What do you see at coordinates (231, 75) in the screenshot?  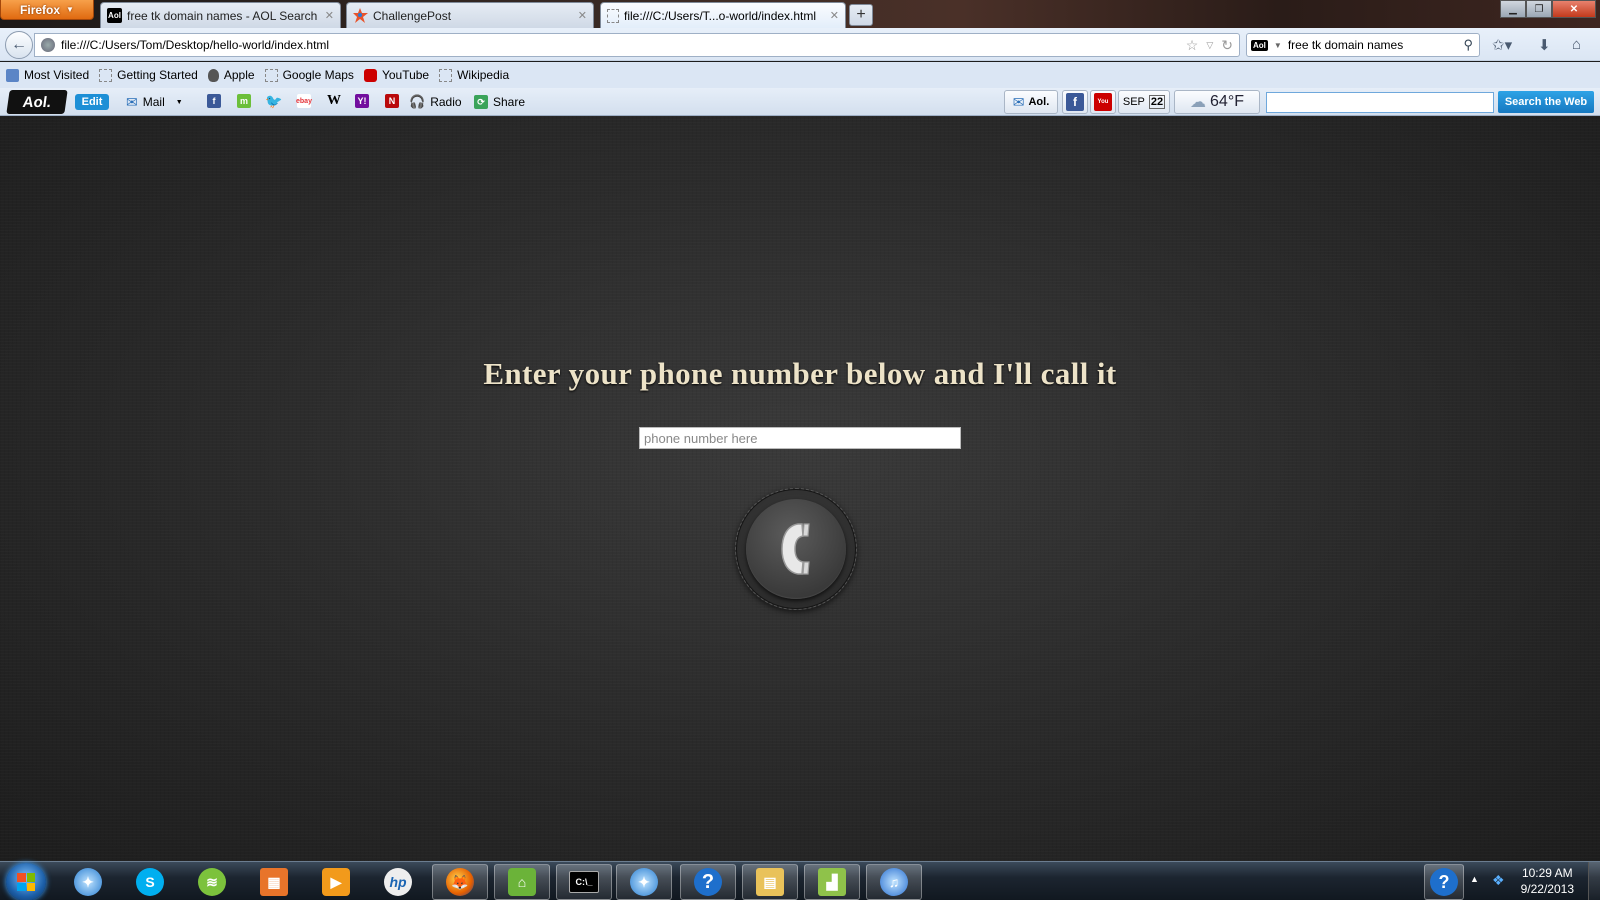 I see `bookmark-apple: Apple` at bounding box center [231, 75].